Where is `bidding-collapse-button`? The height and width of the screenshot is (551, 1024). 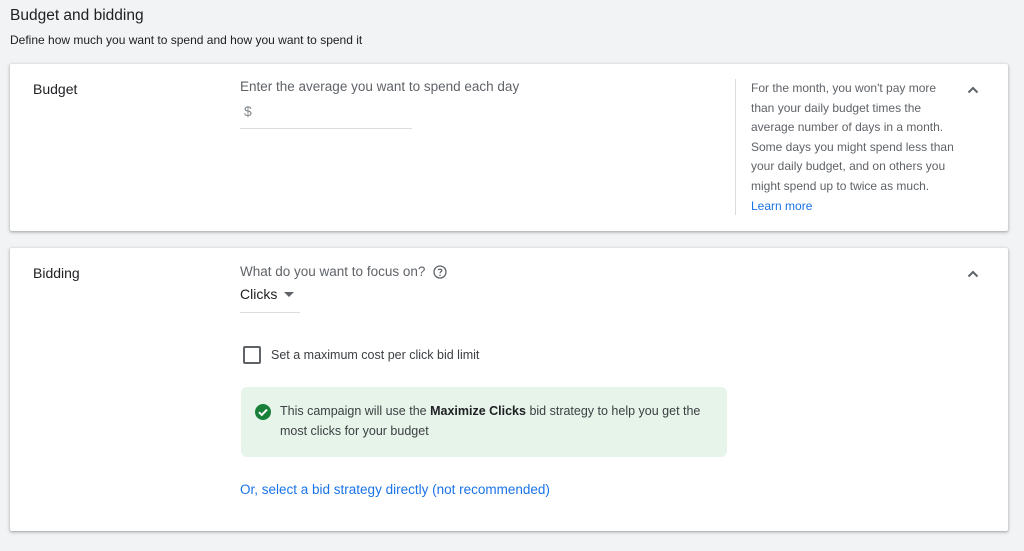
bidding-collapse-button is located at coordinates (973, 274).